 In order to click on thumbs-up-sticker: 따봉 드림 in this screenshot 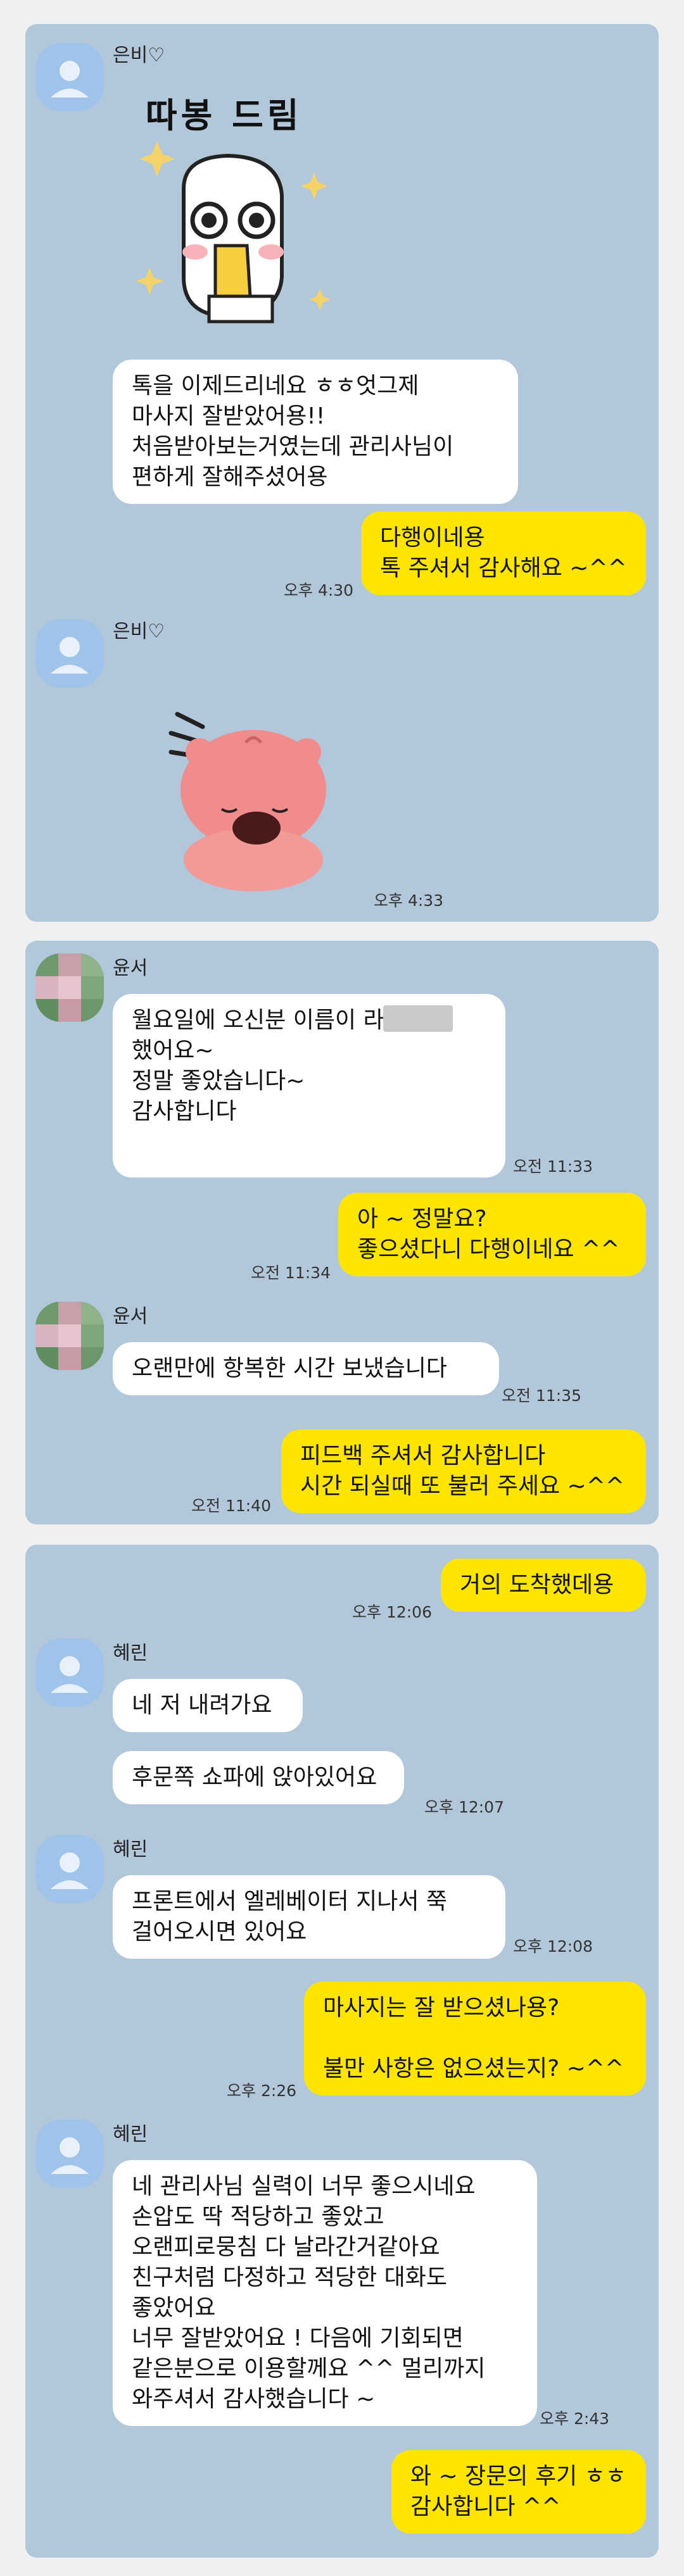, I will do `click(228, 220)`.